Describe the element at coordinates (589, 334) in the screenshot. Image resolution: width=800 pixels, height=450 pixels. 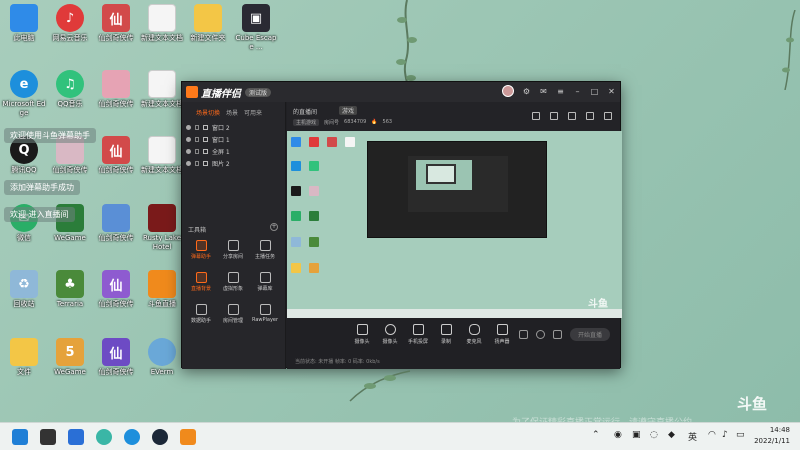
I see `start-live-button: 开始直播` at that location.